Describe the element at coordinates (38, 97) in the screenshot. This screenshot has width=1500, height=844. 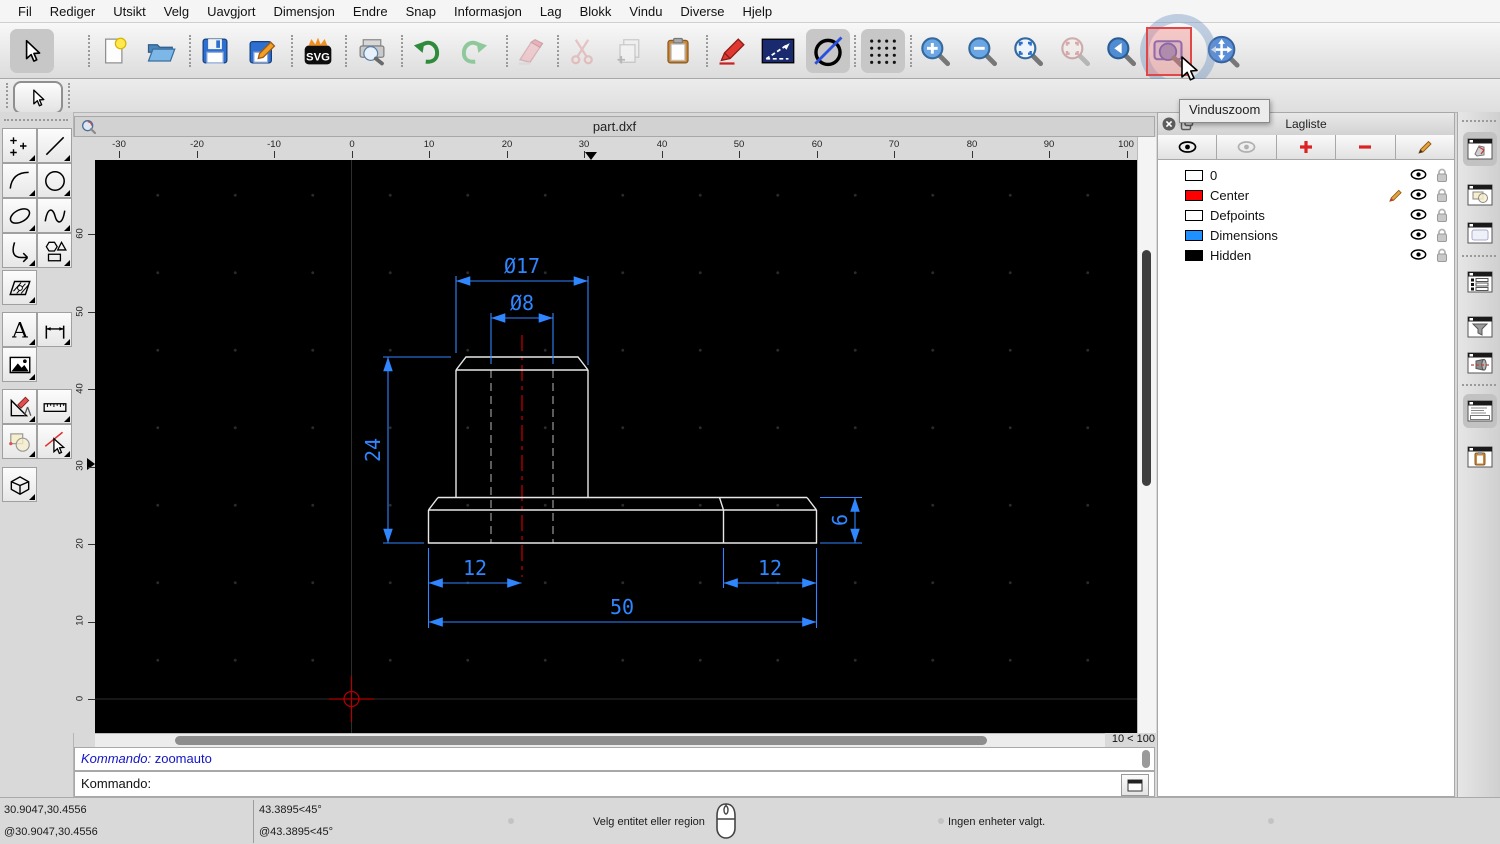
I see `selection-arrow-button` at that location.